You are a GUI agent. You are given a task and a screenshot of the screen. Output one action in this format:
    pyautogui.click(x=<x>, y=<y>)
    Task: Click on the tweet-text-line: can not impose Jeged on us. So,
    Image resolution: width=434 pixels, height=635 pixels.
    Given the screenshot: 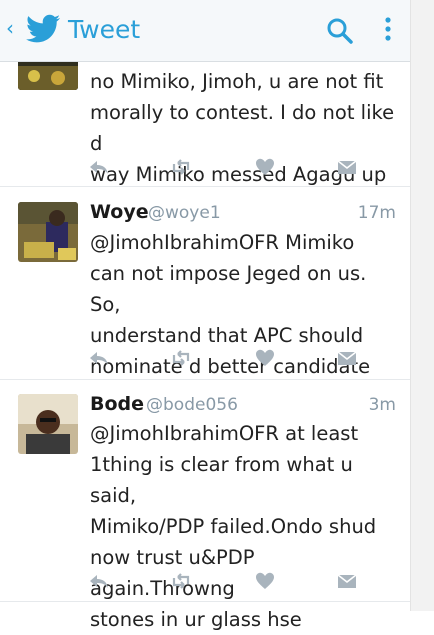 What is the action you would take?
    pyautogui.click(x=228, y=289)
    